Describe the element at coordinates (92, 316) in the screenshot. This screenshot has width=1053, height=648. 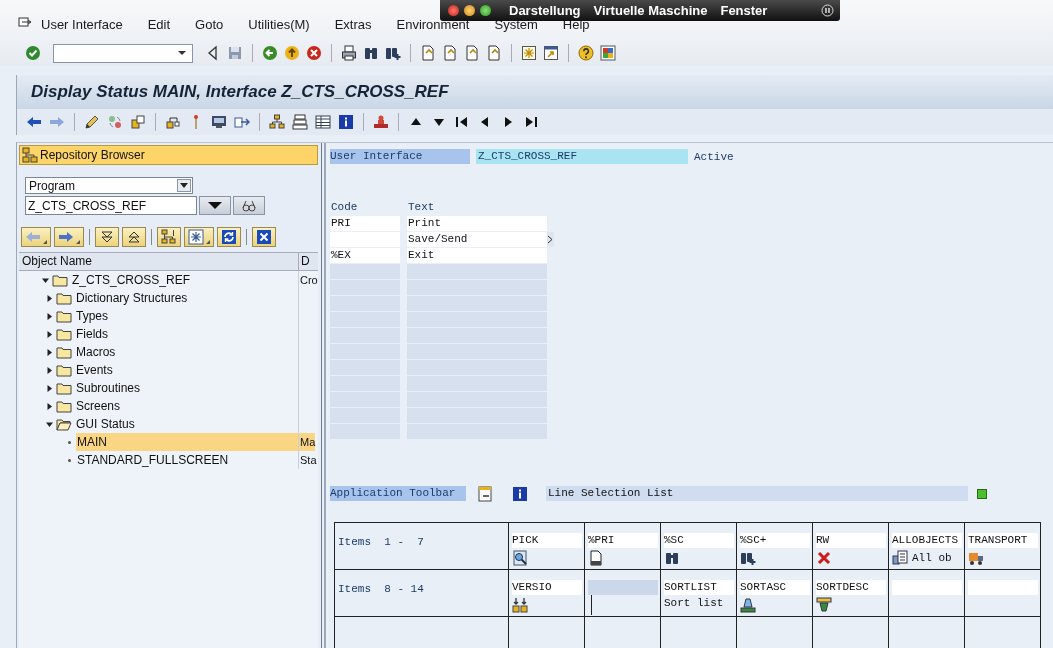
I see `tree-item: Types` at that location.